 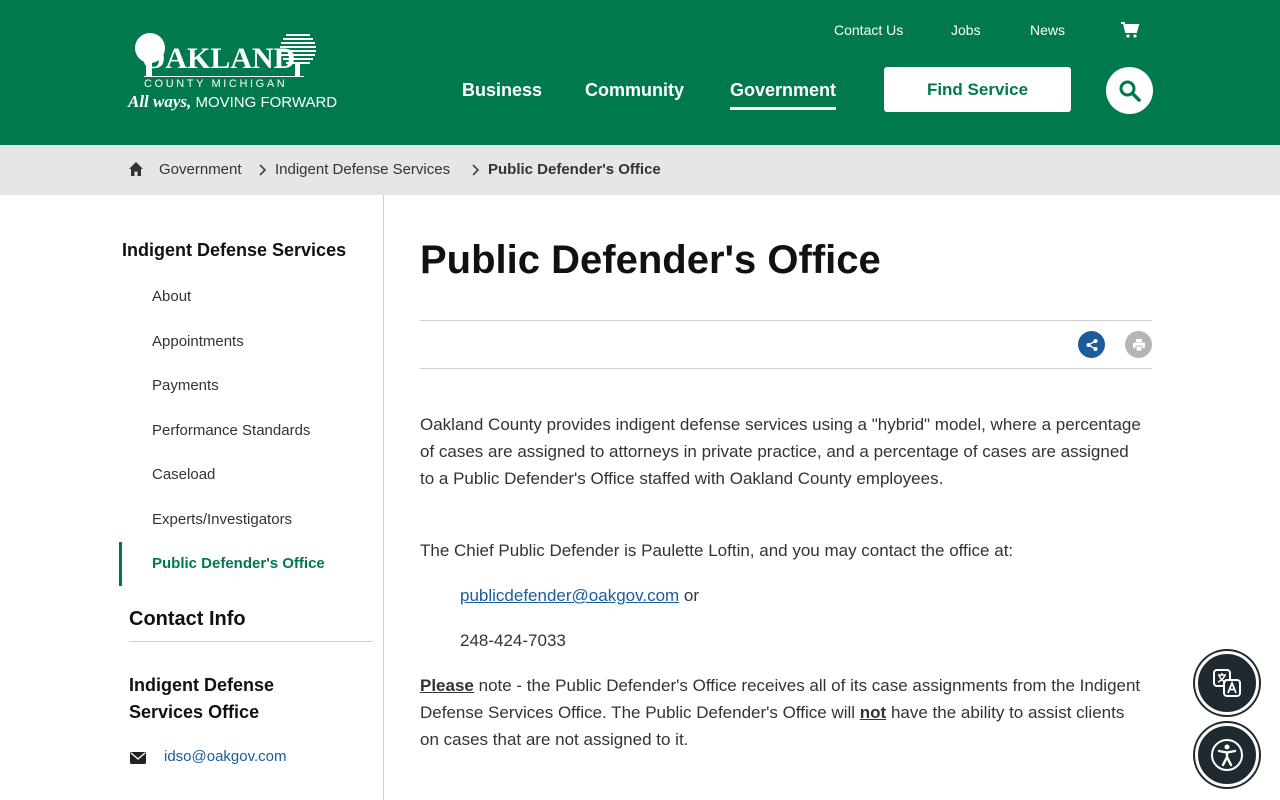 What do you see at coordinates (634, 90) in the screenshot?
I see `nav-community: Community` at bounding box center [634, 90].